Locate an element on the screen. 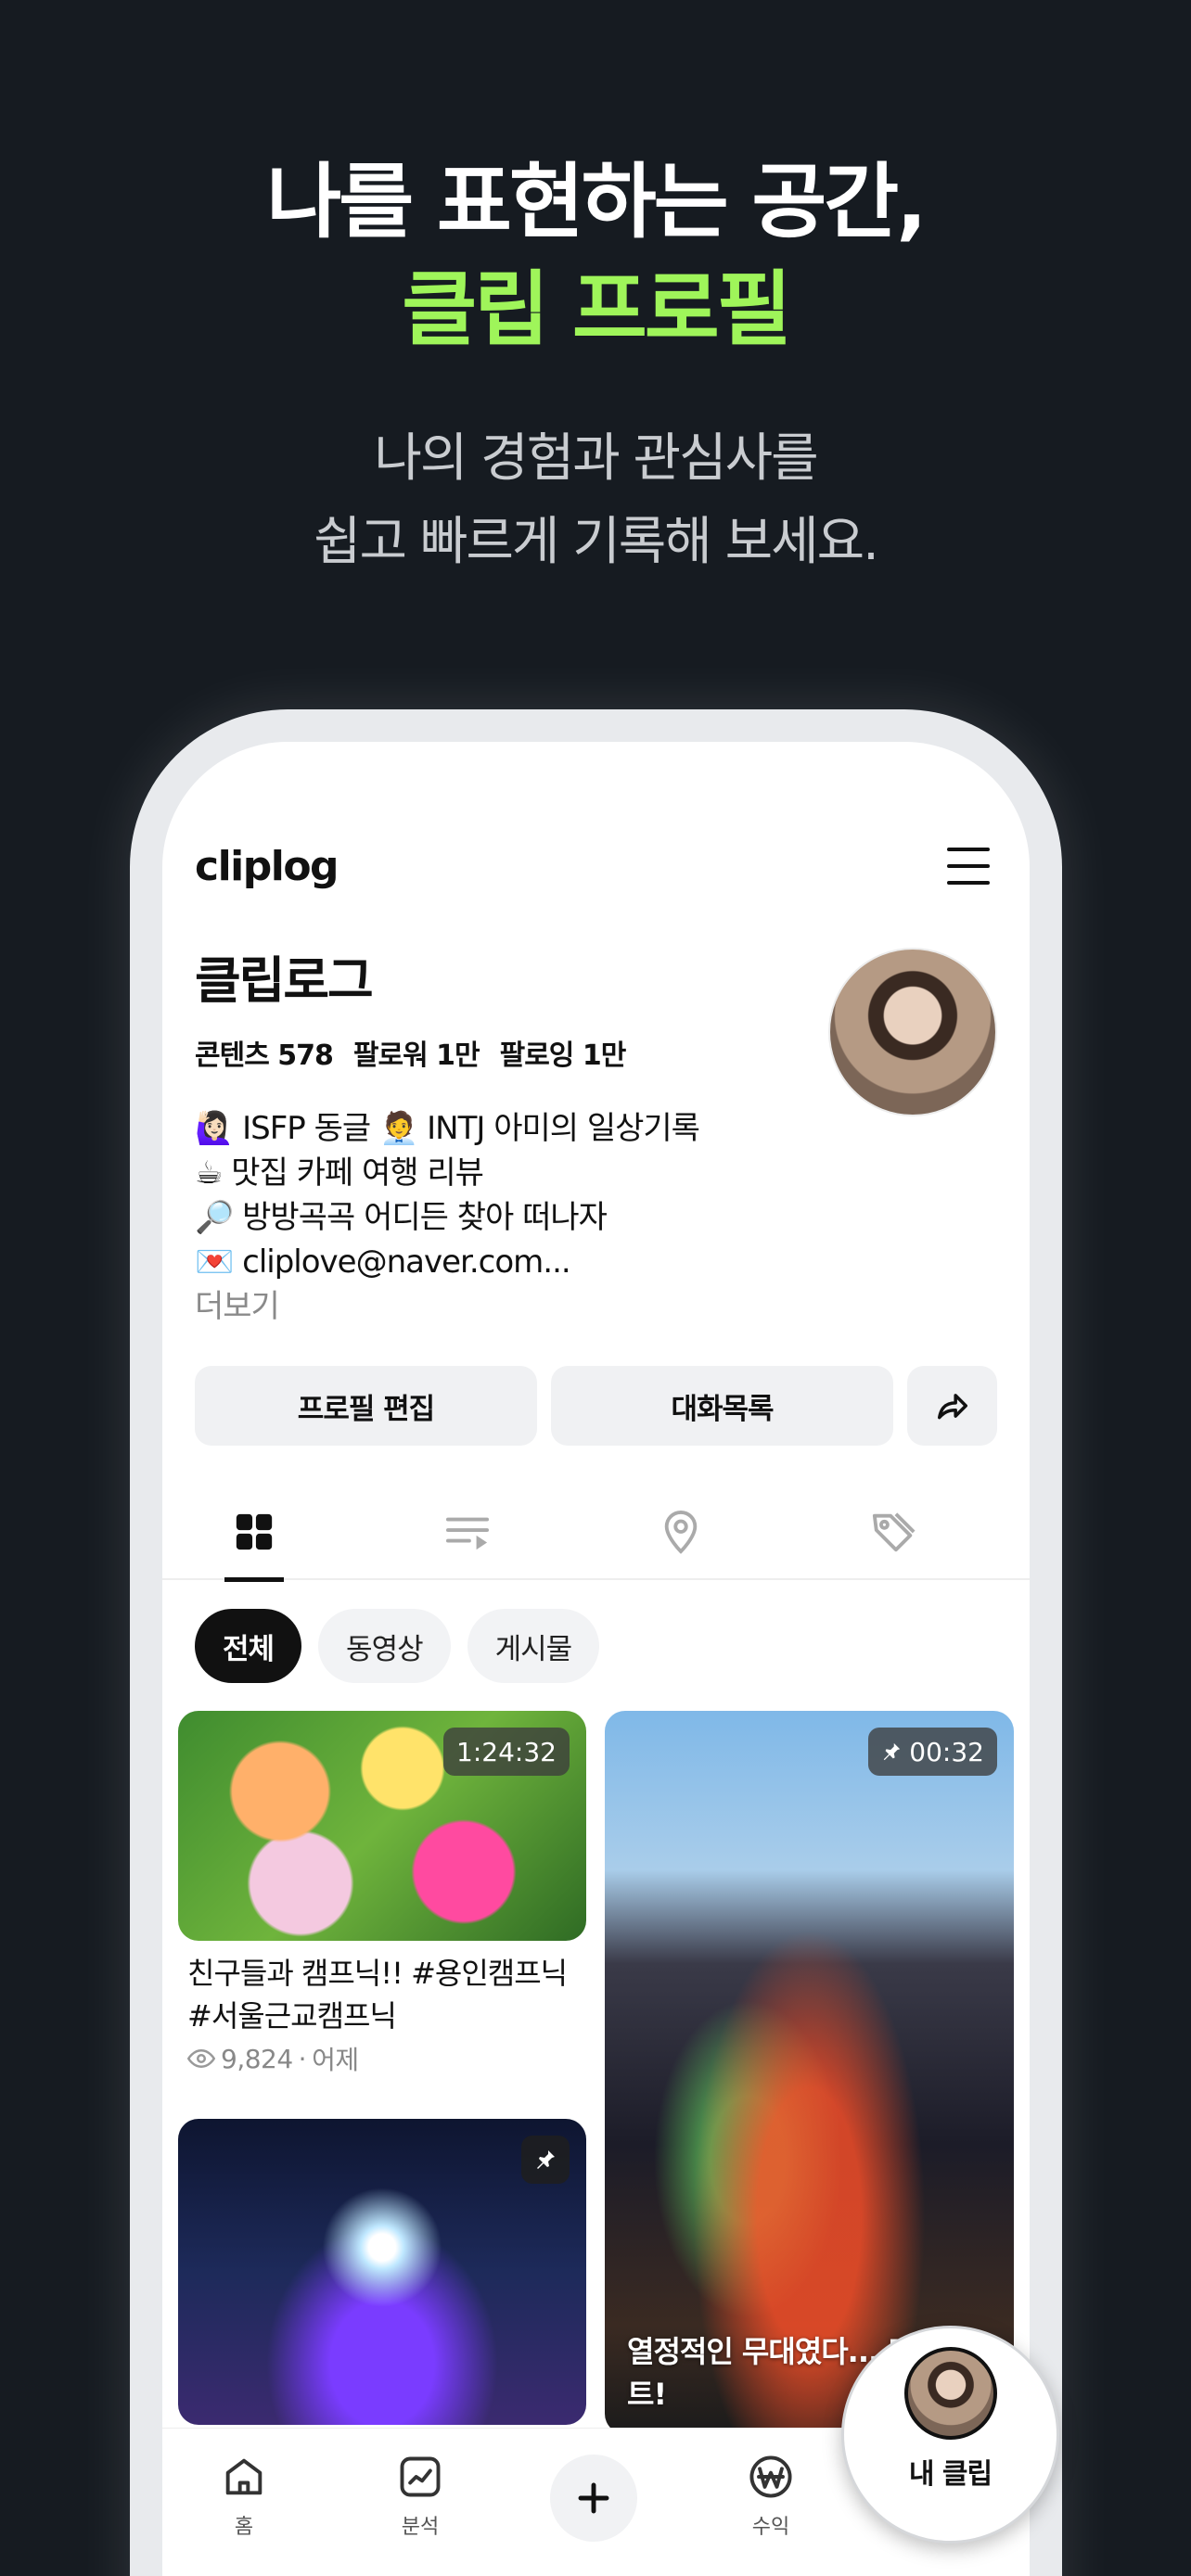  bio-more-link: 더보기 is located at coordinates (596, 1306).